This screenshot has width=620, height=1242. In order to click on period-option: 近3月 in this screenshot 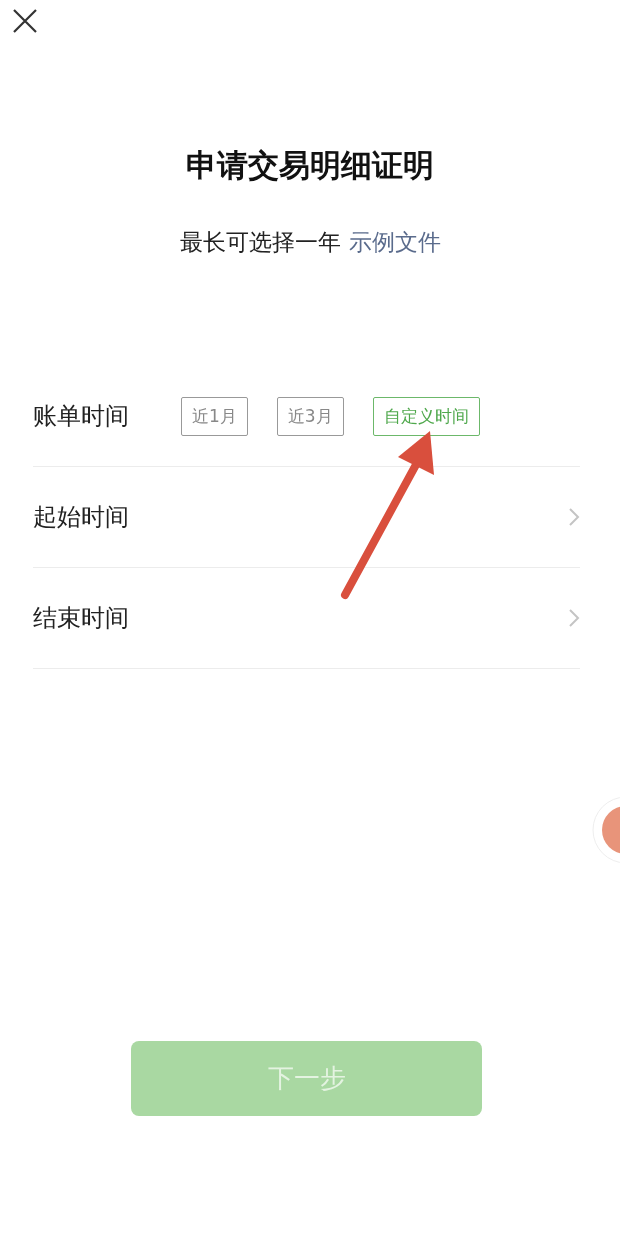, I will do `click(310, 416)`.